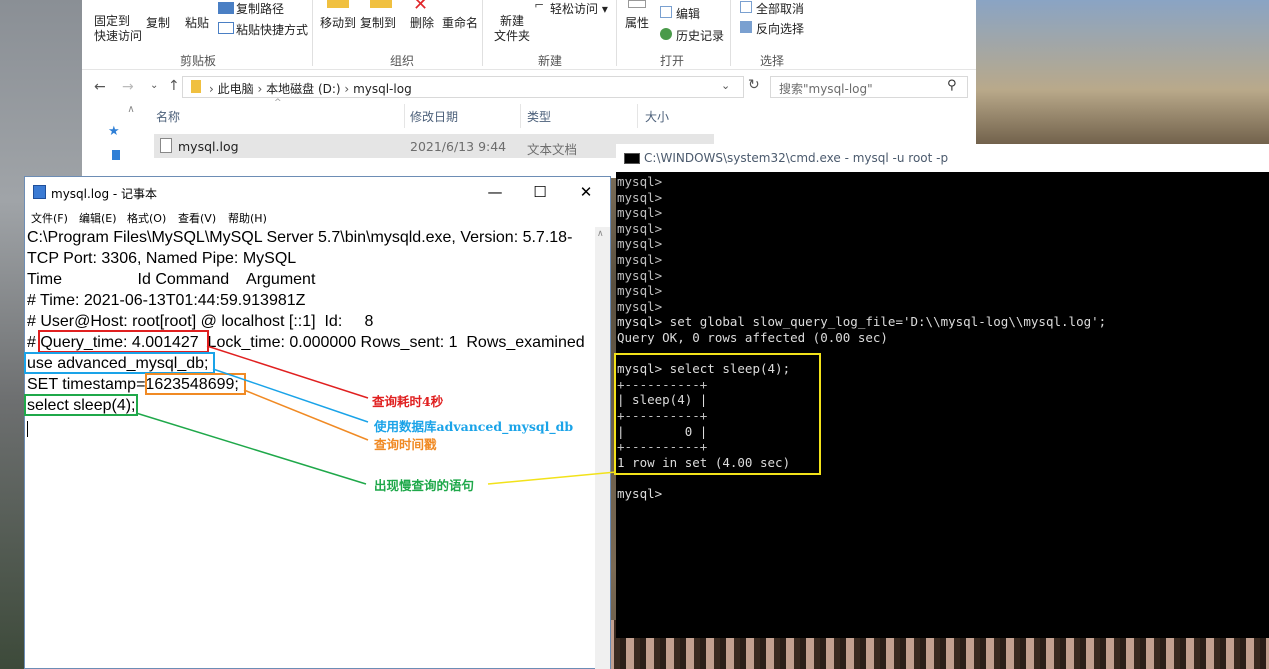  What do you see at coordinates (602, 448) in the screenshot?
I see `notepad-scrollbar: ∧` at bounding box center [602, 448].